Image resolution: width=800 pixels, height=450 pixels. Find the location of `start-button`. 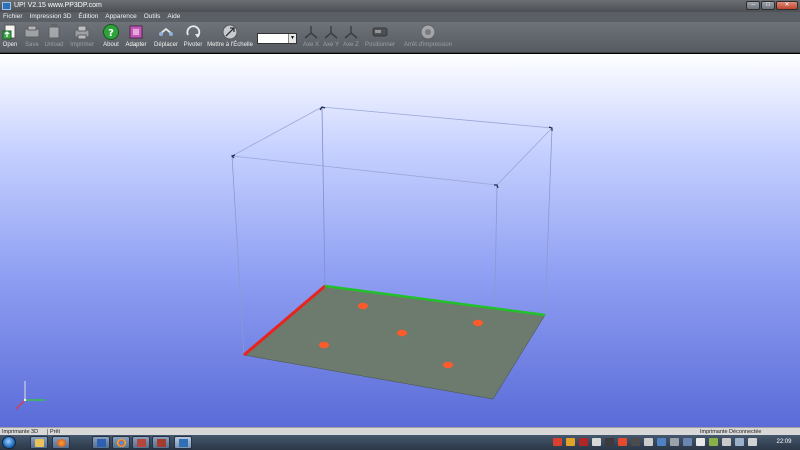

start-button is located at coordinates (9, 442).